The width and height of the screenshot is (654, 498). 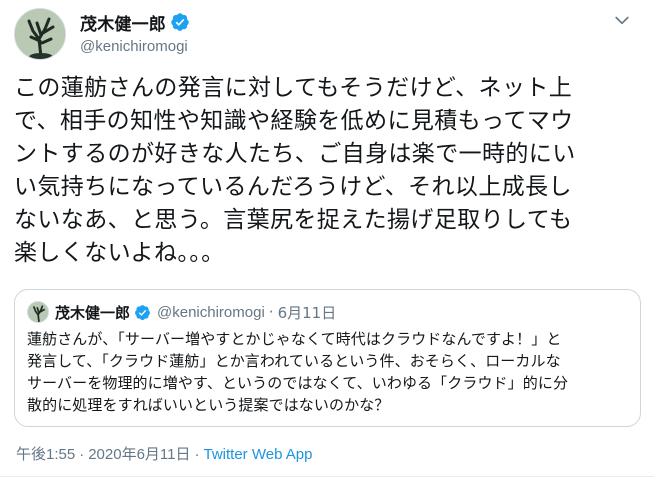 I want to click on author-names: 茂木健一郎 @kenichiromogi, so click(x=135, y=32).